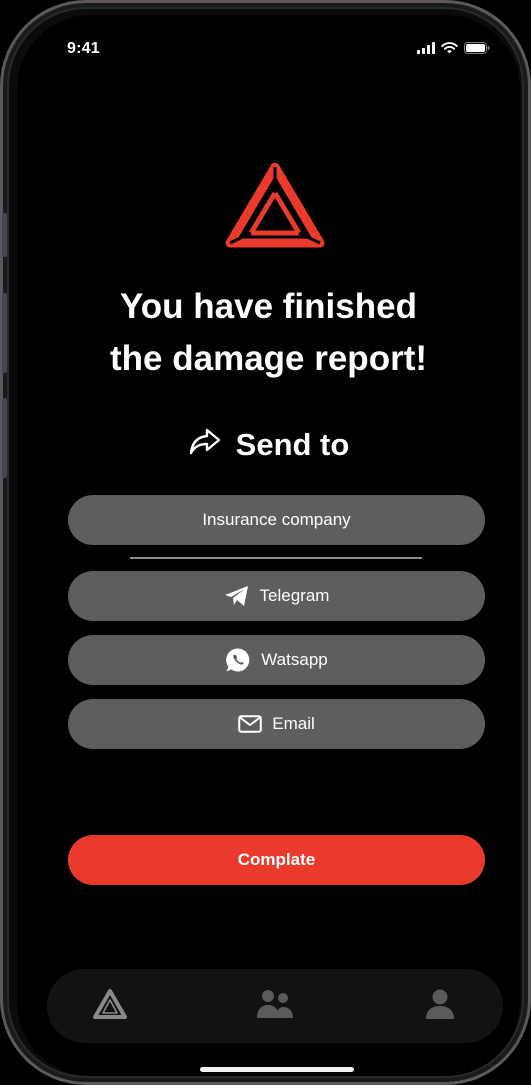 Image resolution: width=531 pixels, height=1085 pixels. I want to click on mail-icon, so click(250, 724).